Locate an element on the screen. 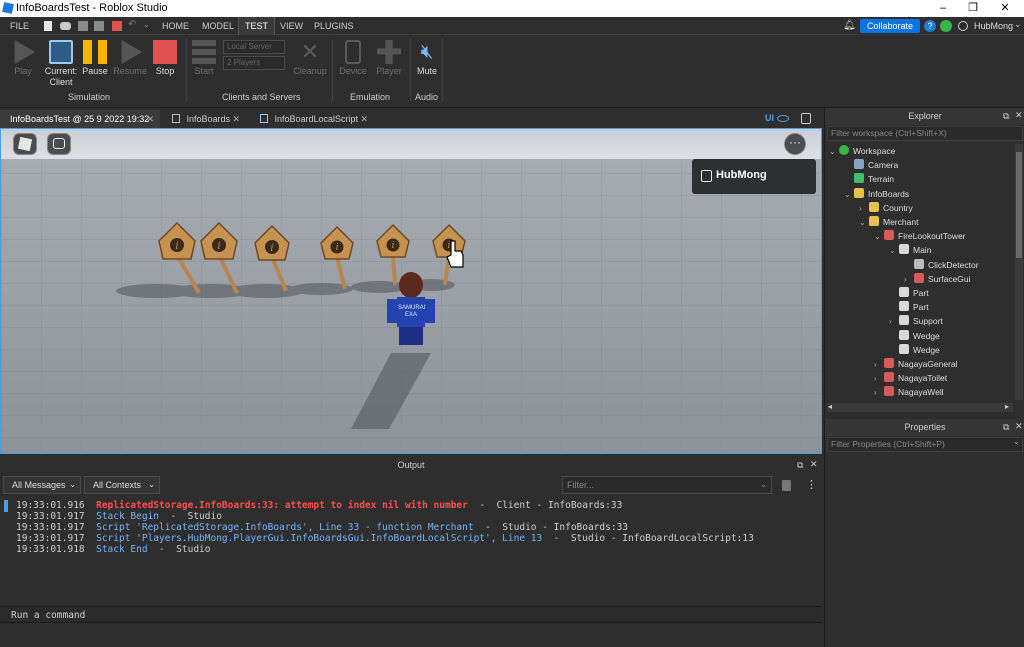 This screenshot has width=1024, height=647. ui-visibility-toggle: UI is located at coordinates (769, 118).